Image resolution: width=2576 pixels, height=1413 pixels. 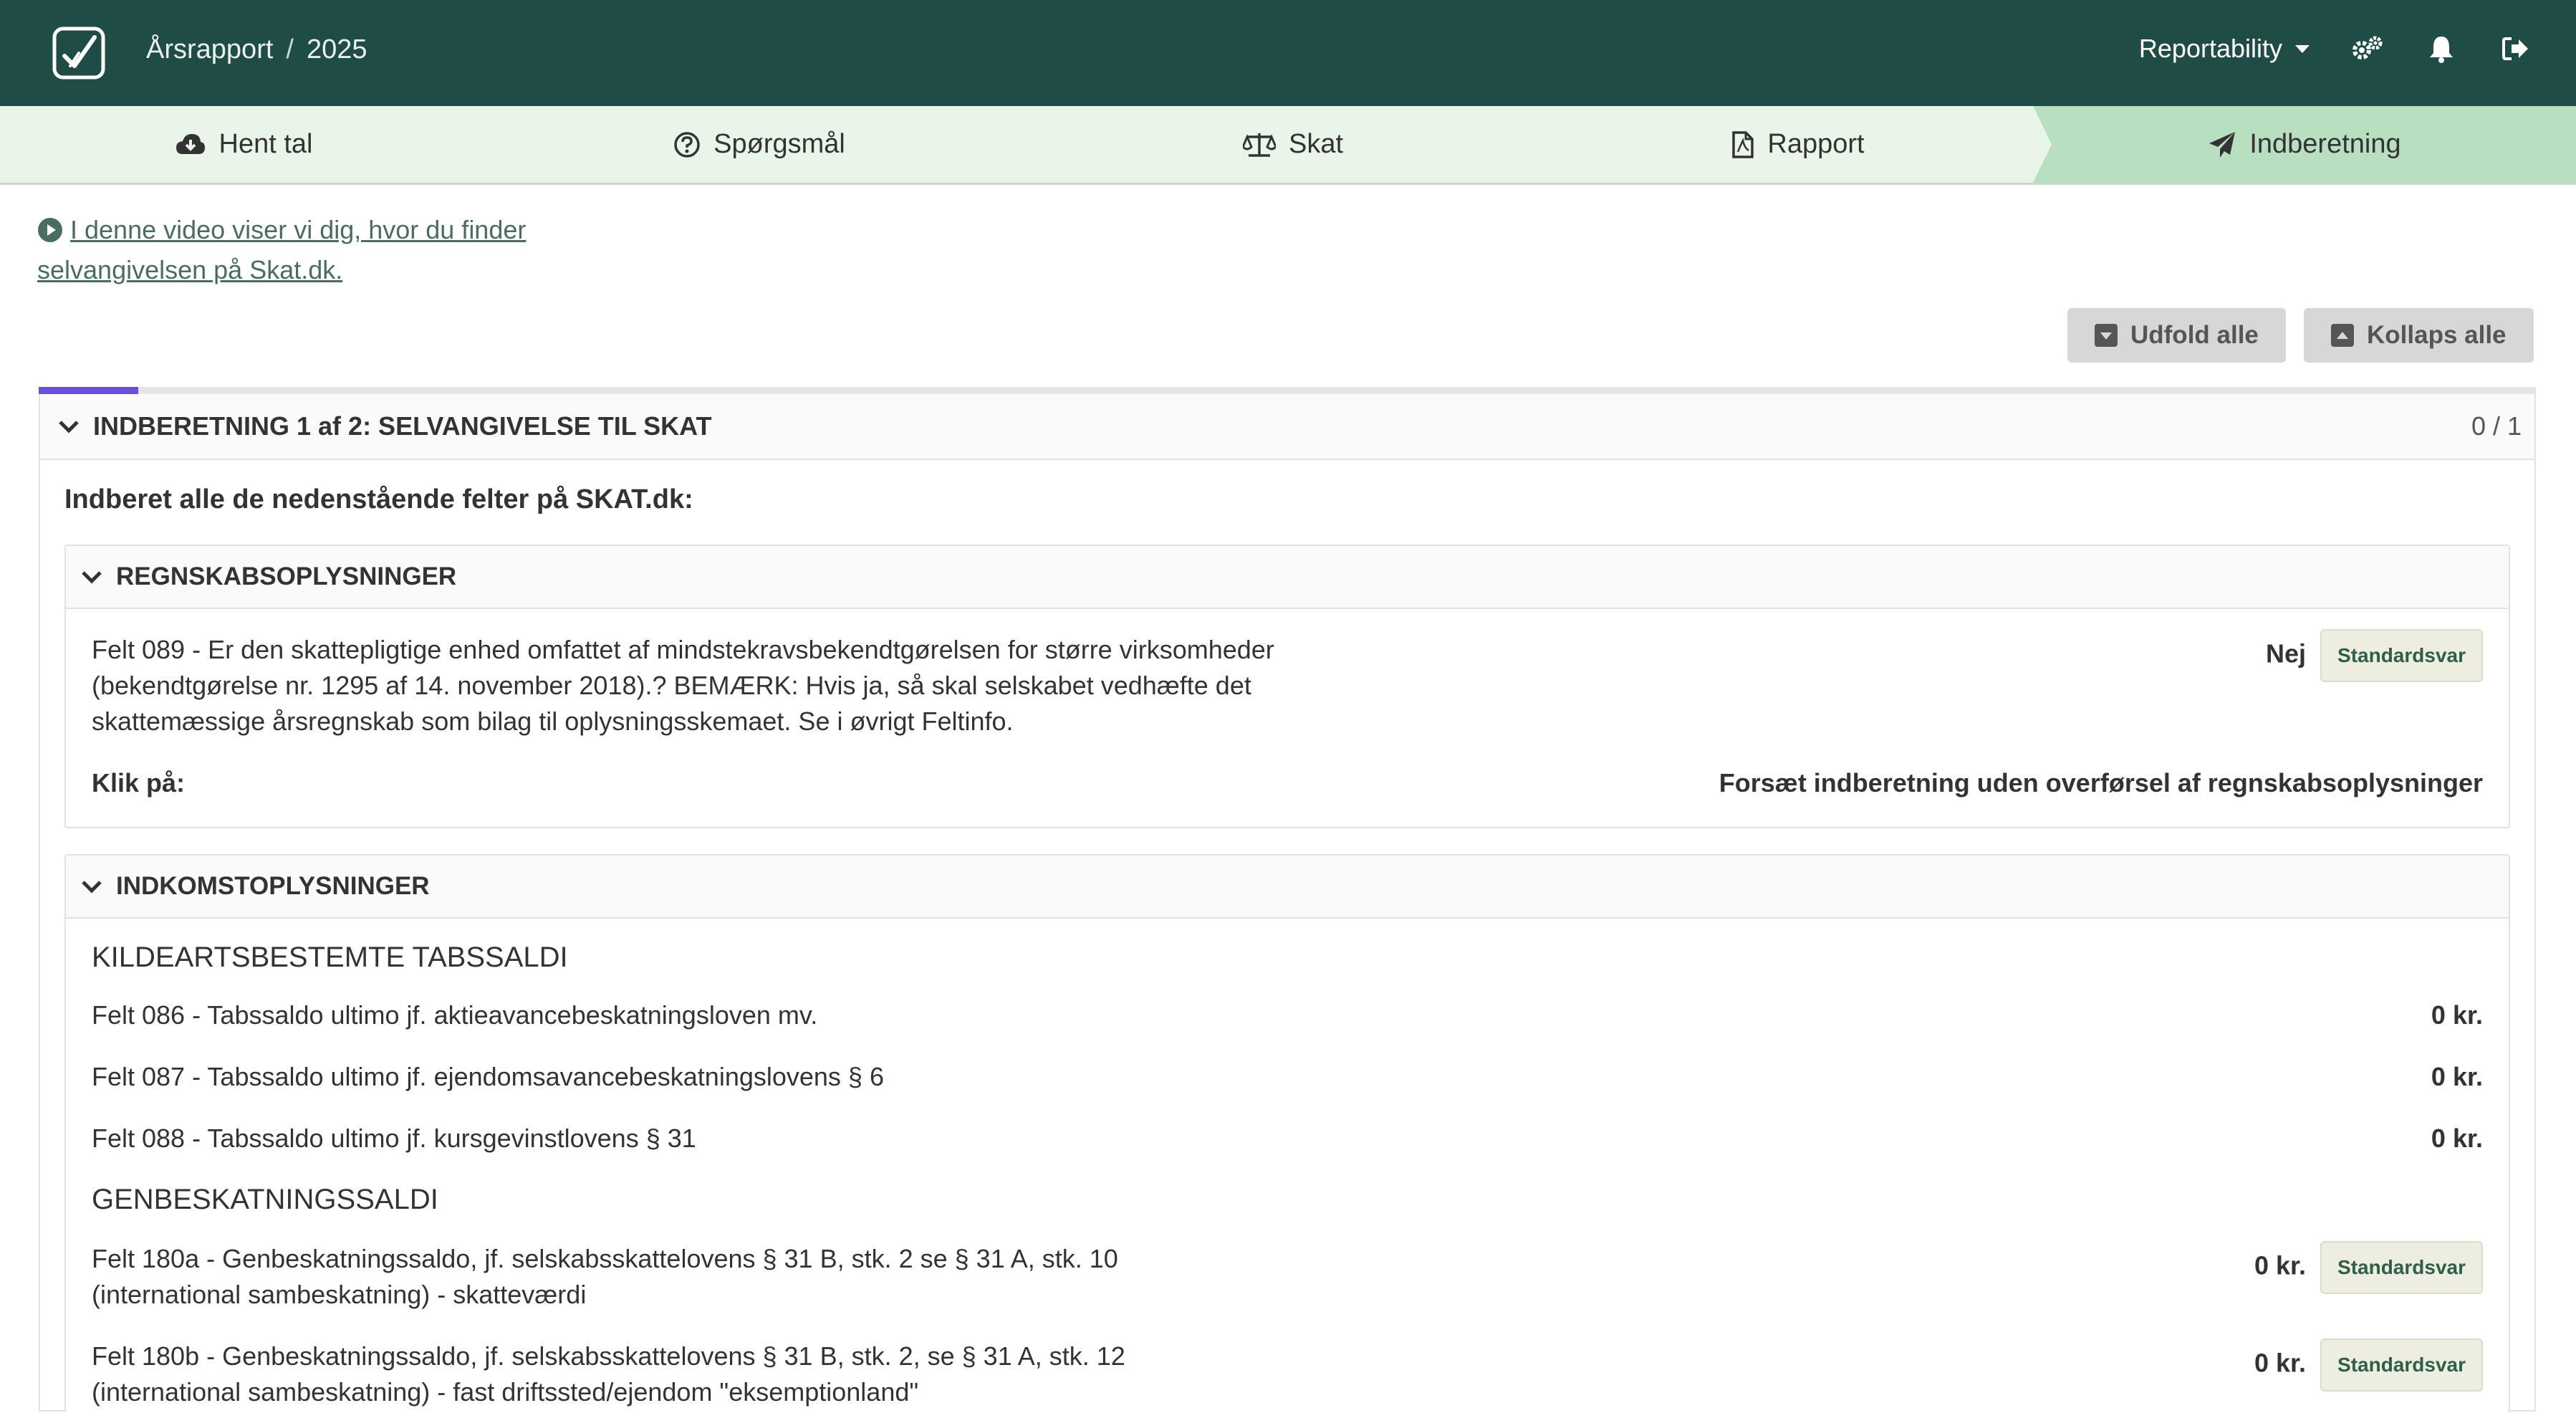 What do you see at coordinates (2367, 49) in the screenshot?
I see `cogs-icon` at bounding box center [2367, 49].